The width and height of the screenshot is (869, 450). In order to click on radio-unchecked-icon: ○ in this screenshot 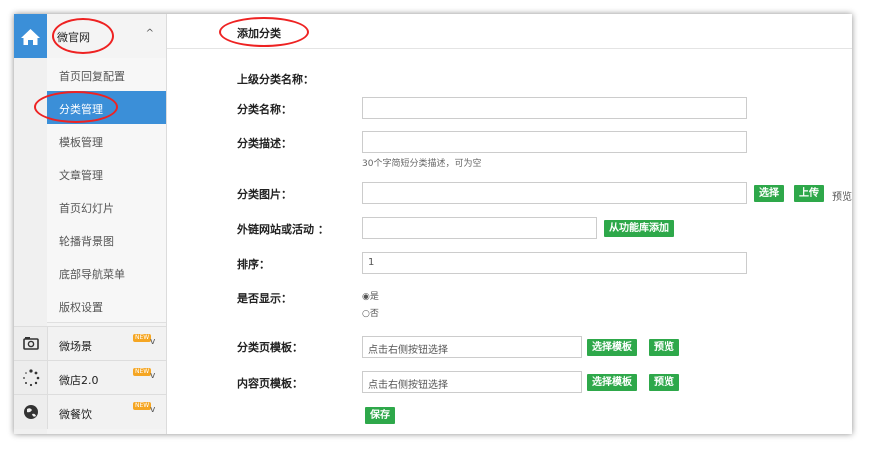, I will do `click(366, 314)`.